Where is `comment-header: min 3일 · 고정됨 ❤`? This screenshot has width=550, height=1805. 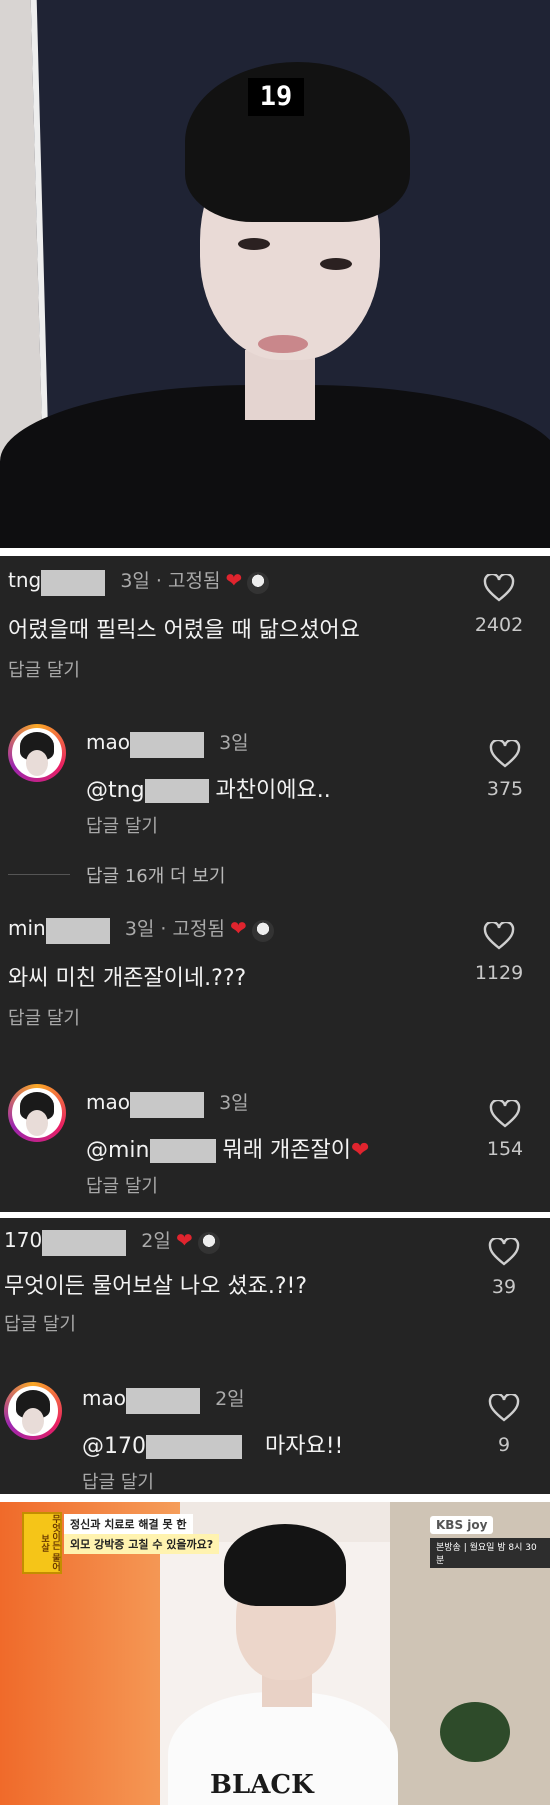 comment-header: min 3일 · 고정됨 ❤ is located at coordinates (141, 929).